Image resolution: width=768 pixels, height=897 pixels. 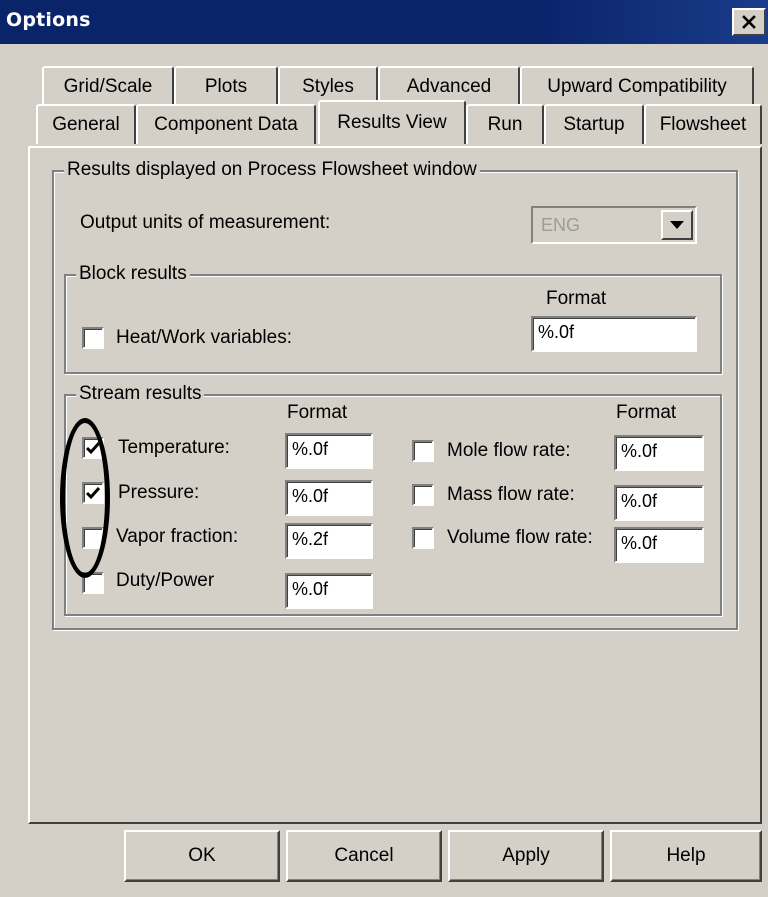 What do you see at coordinates (614, 225) in the screenshot?
I see `output-units-select: ENG` at bounding box center [614, 225].